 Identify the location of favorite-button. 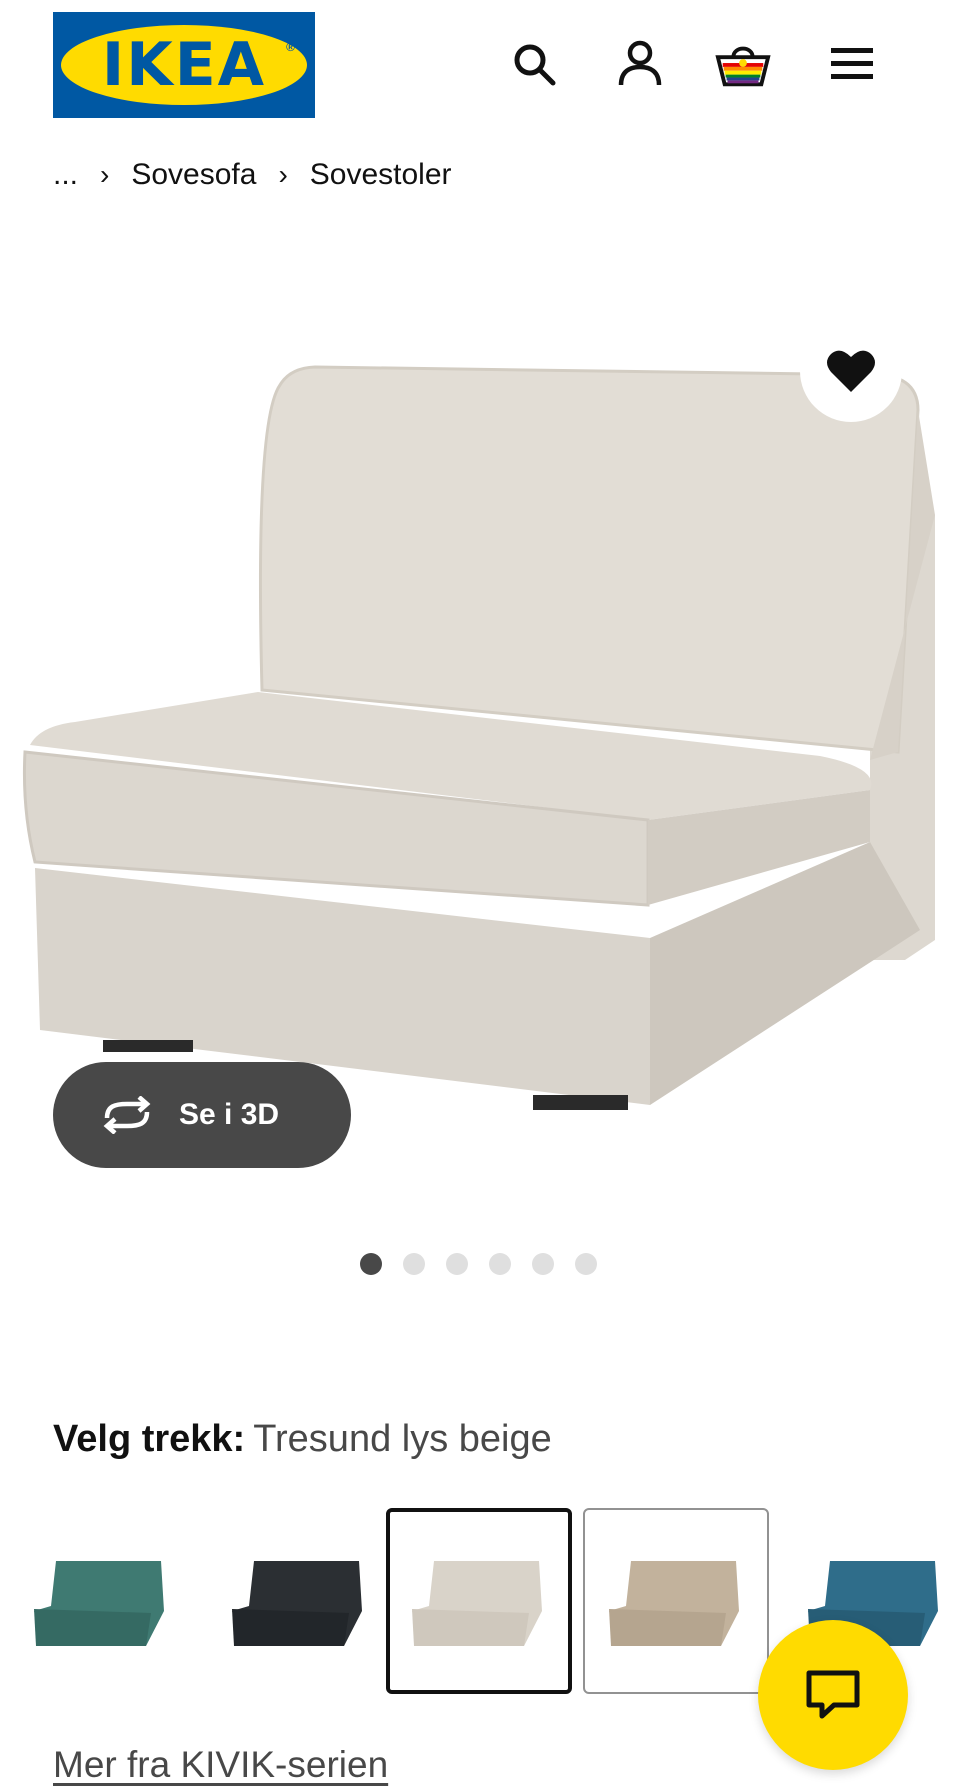
(851, 371).